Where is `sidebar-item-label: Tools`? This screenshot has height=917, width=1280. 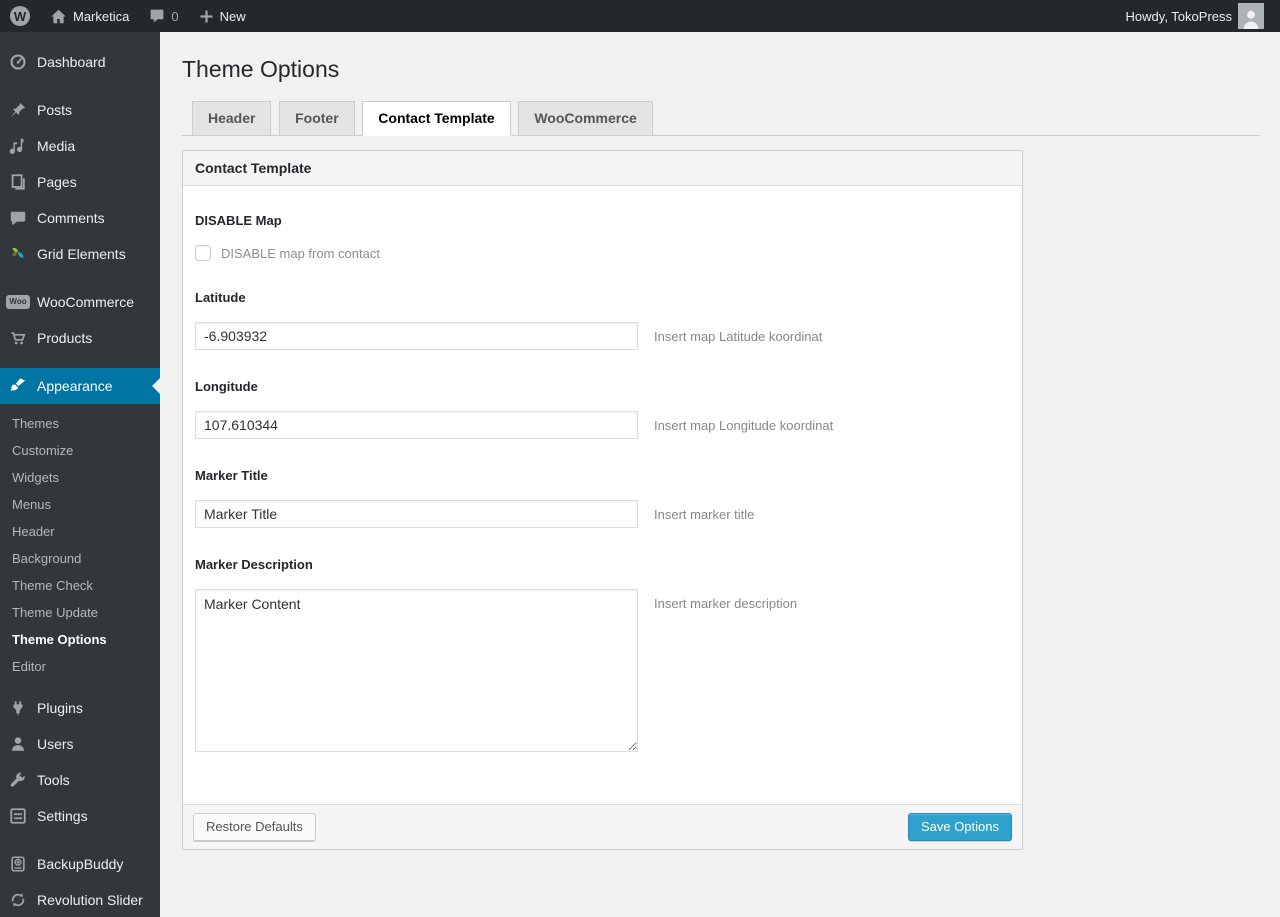 sidebar-item-label: Tools is located at coordinates (53, 780).